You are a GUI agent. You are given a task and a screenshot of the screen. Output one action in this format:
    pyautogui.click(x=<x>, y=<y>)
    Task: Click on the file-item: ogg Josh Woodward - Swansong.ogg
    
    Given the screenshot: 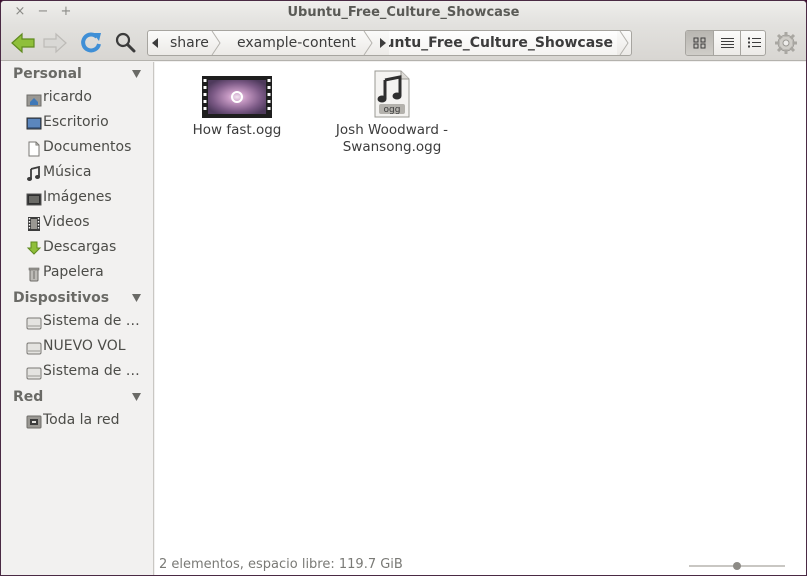 What is the action you would take?
    pyautogui.click(x=392, y=113)
    